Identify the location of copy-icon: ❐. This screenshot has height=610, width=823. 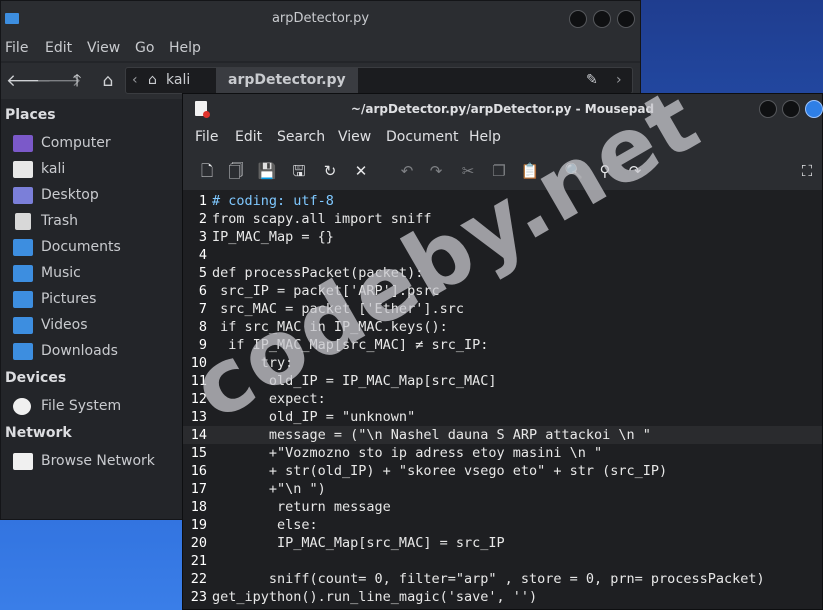
(499, 171).